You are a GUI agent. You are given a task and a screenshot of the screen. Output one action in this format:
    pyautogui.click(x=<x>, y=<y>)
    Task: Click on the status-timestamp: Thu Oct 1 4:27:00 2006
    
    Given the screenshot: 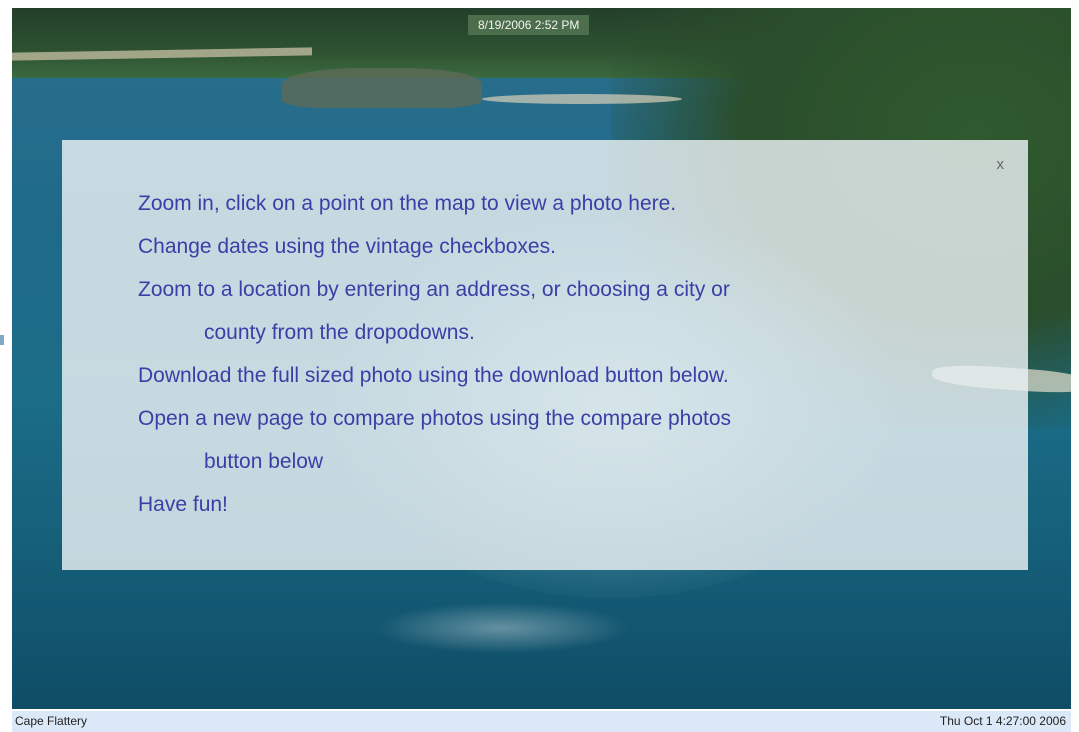 What is the action you would take?
    pyautogui.click(x=1002, y=721)
    